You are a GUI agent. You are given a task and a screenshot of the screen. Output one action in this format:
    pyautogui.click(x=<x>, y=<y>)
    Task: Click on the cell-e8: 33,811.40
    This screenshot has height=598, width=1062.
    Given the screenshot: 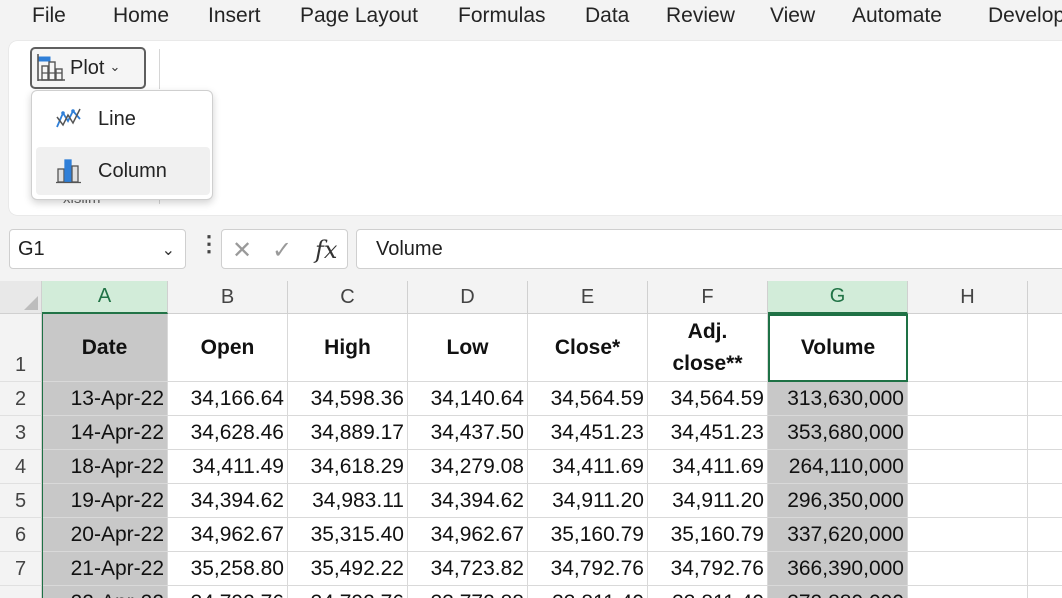 What is the action you would take?
    pyautogui.click(x=588, y=592)
    